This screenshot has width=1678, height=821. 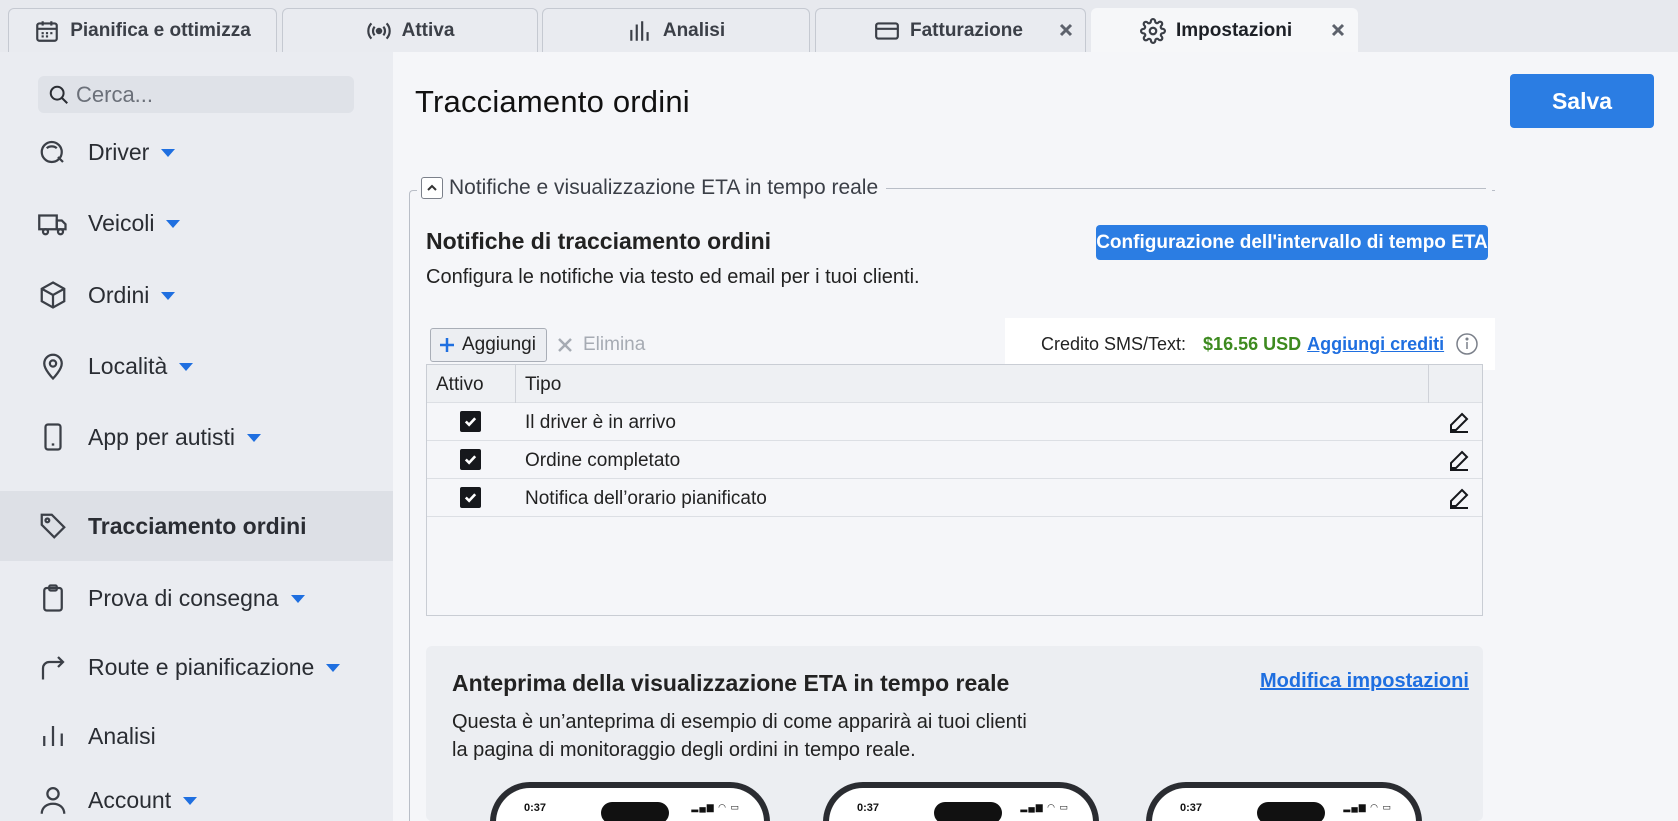 I want to click on tab-impostazioni: Impostazioni, so click(x=1224, y=30).